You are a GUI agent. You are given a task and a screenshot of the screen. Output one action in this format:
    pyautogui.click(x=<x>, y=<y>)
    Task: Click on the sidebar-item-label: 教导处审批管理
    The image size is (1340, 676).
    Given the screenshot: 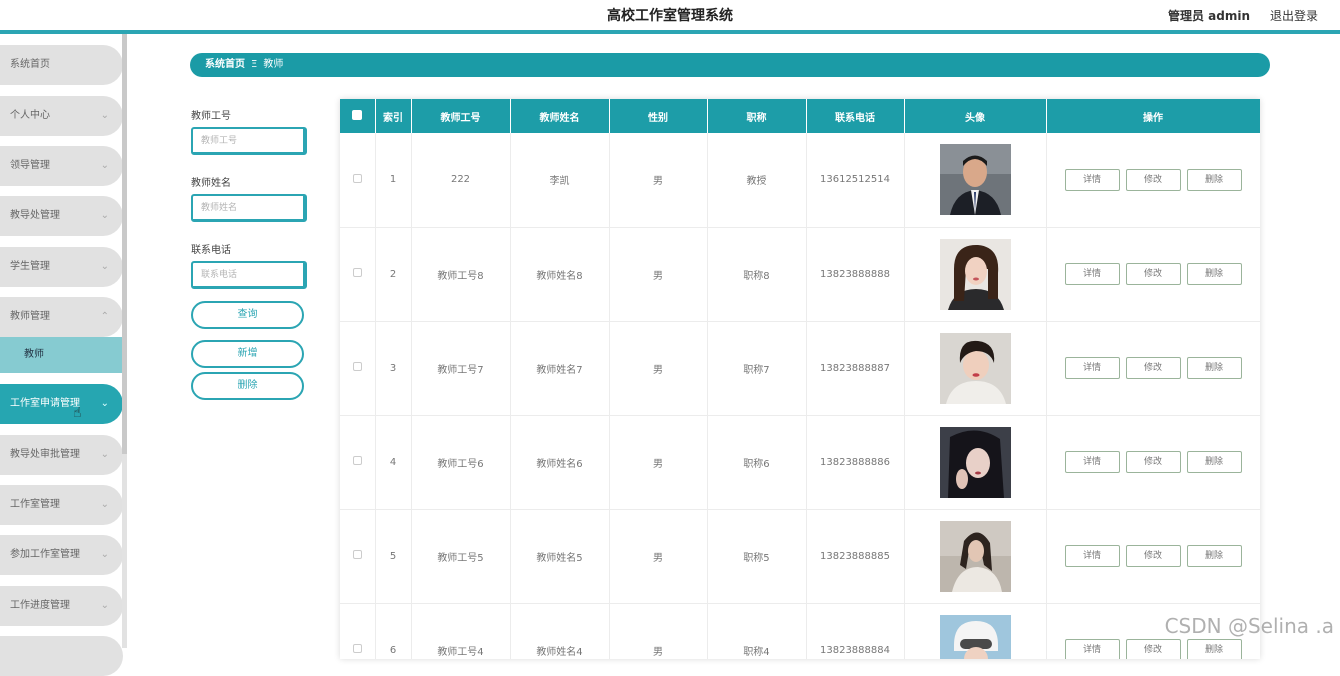 What is the action you would take?
    pyautogui.click(x=45, y=454)
    